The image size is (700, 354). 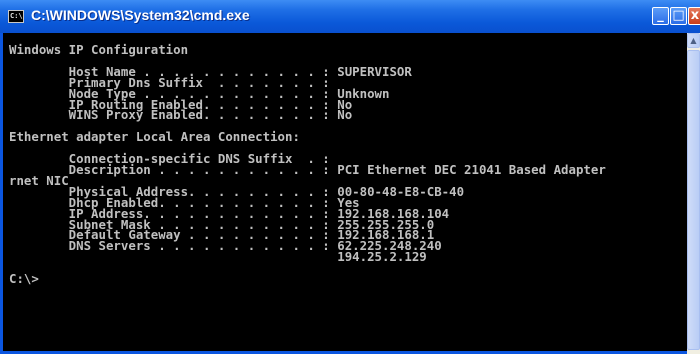 I want to click on maximize-button: □, so click(x=678, y=16).